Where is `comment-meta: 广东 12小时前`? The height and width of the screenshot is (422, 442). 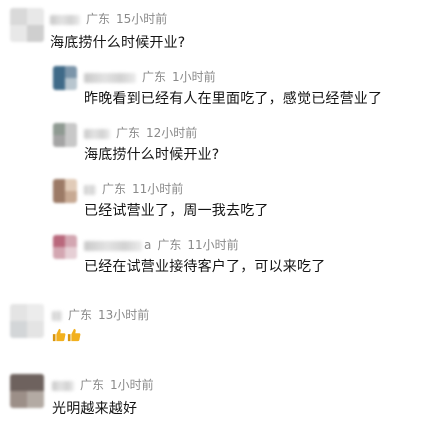
comment-meta: 广东 12小时前 is located at coordinates (140, 132).